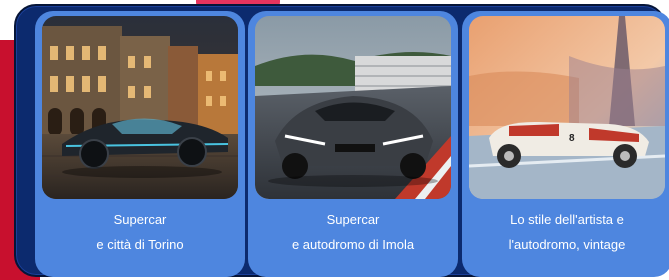 The height and width of the screenshot is (280, 669). What do you see at coordinates (353, 244) in the screenshot?
I see `card-caption-line2: e autodromo di Imola` at bounding box center [353, 244].